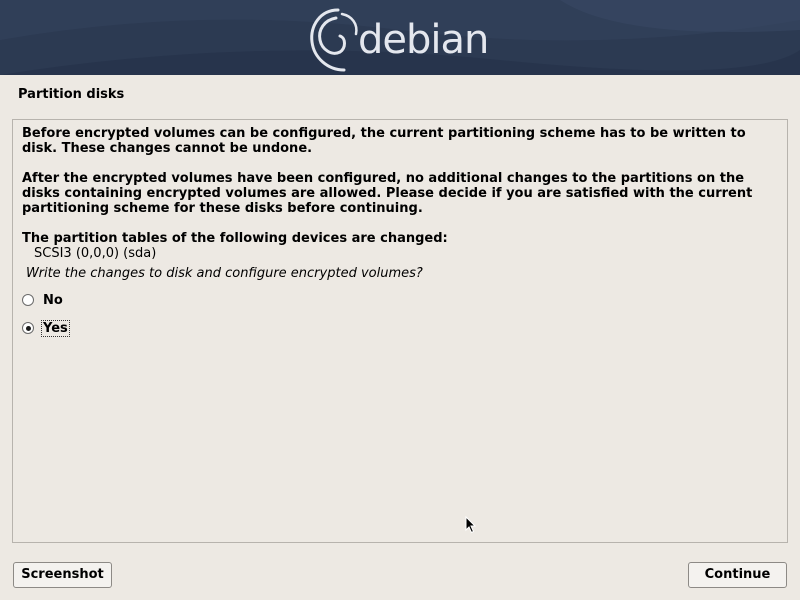 The image size is (800, 600). I want to click on debian-logo: debian, so click(397, 39).